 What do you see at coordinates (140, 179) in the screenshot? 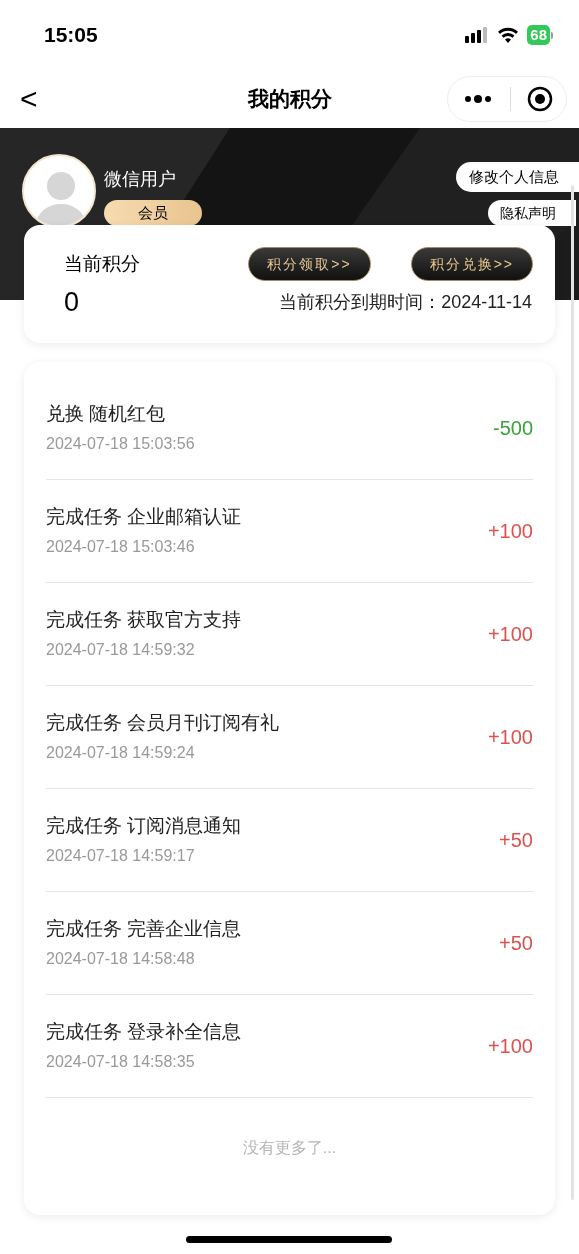
I see `user-name: 微信用户` at bounding box center [140, 179].